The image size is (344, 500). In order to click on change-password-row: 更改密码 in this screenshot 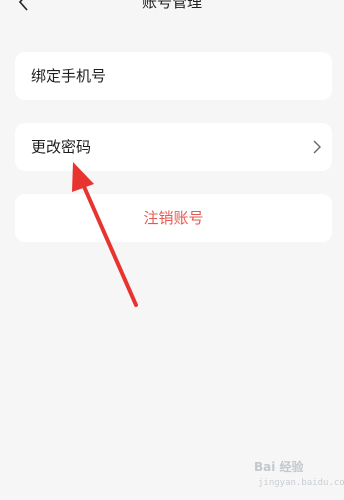, I will do `click(173, 147)`.